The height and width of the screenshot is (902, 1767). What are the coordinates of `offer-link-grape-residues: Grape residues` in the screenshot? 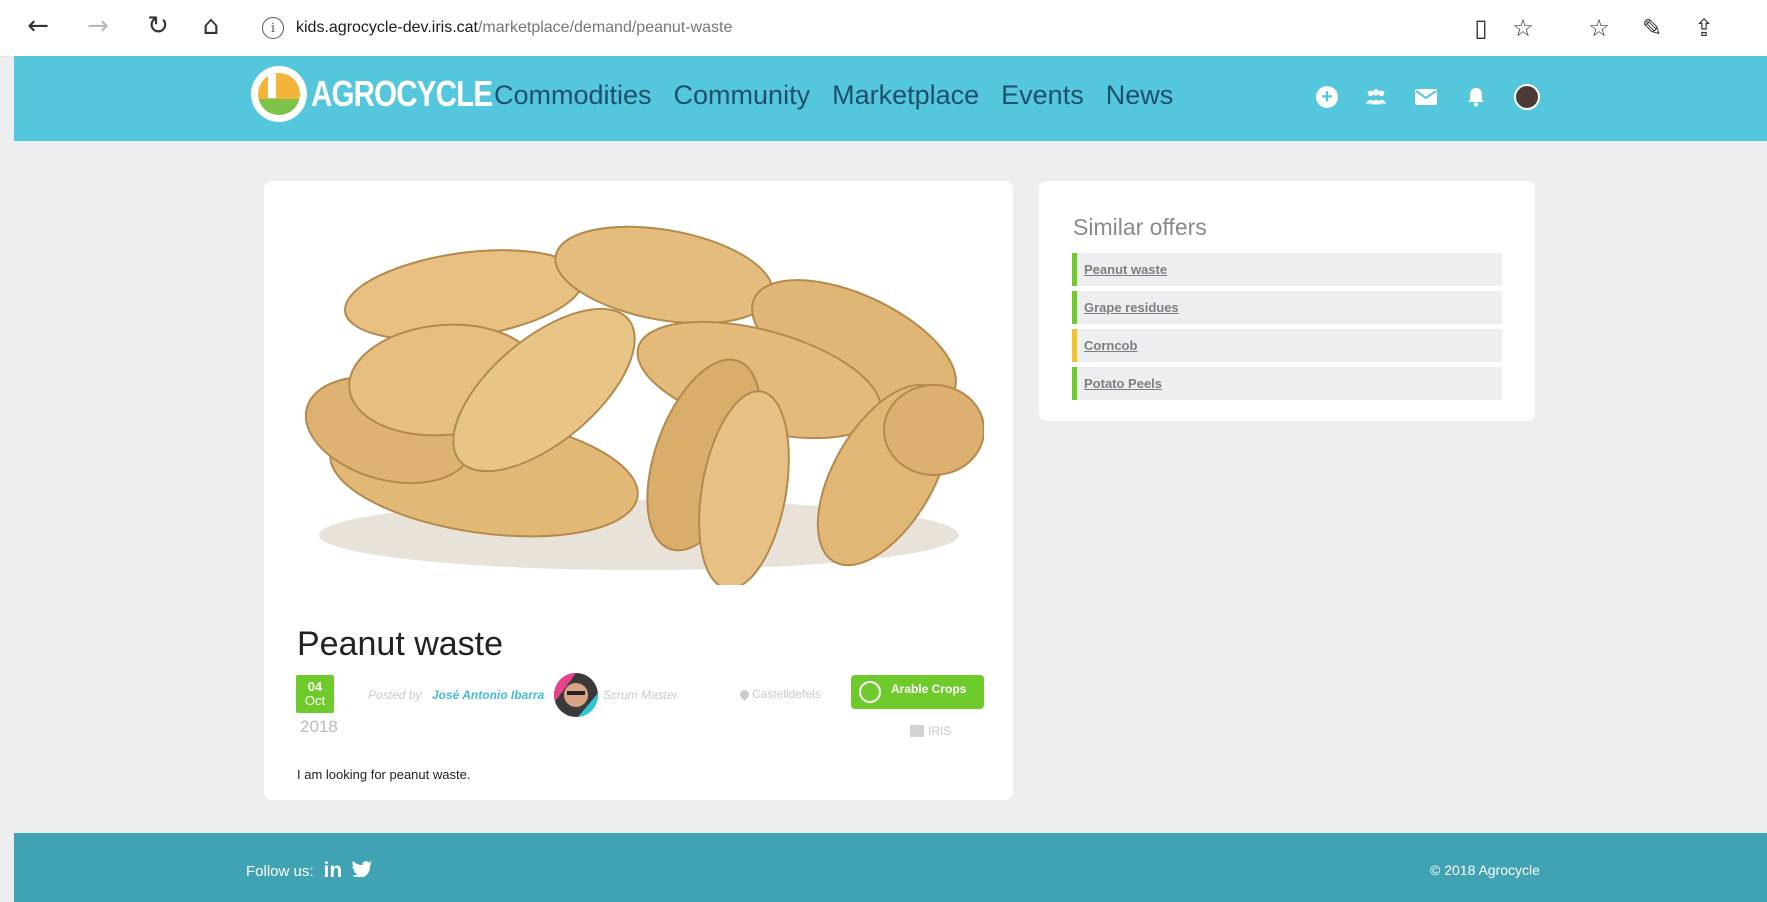 It's located at (1131, 307).